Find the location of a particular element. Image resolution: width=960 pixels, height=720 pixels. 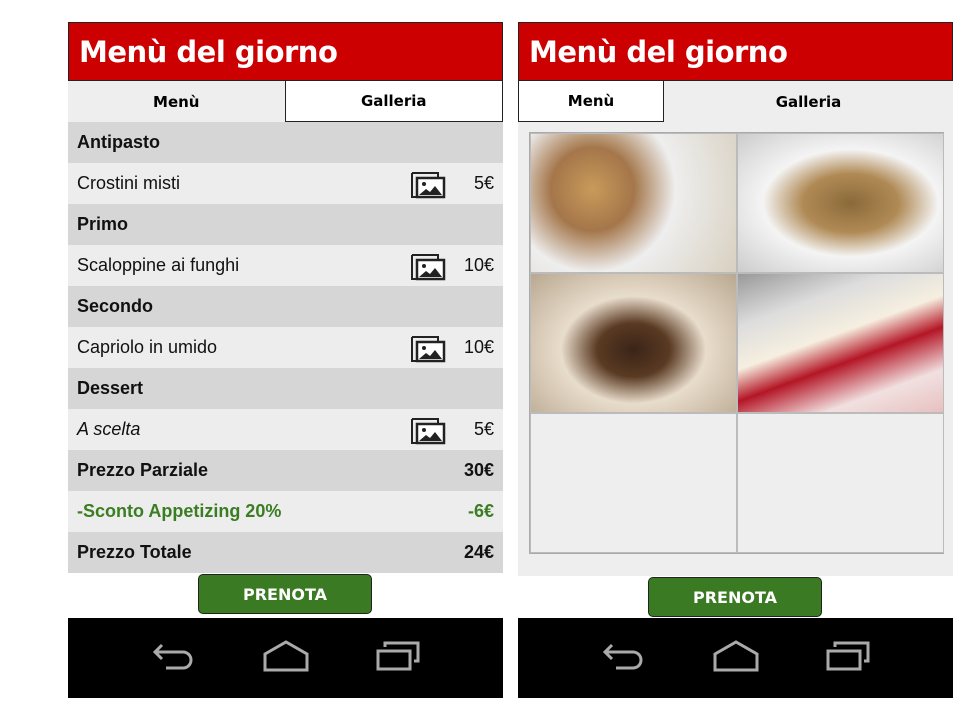

item-label: Scaloppine ai funghi is located at coordinates (158, 265).